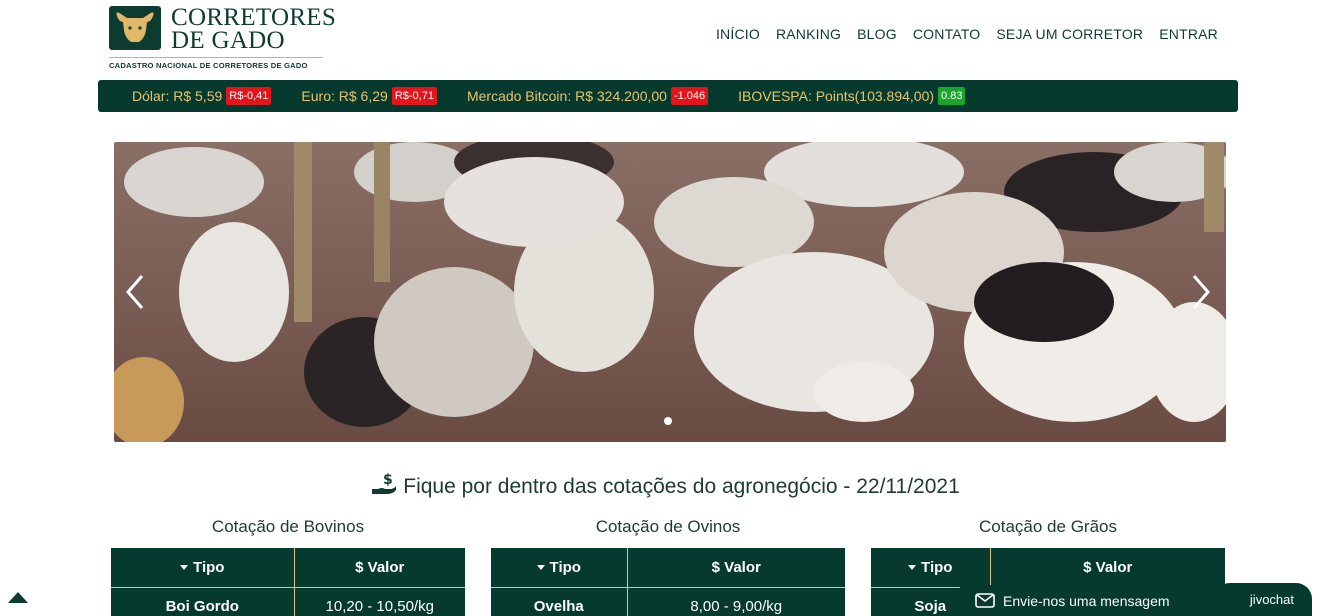 This screenshot has height=616, width=1331. I want to click on ticker-ibovespa: IBOVESPA: Points(103.894,00) 0.83, so click(852, 96).